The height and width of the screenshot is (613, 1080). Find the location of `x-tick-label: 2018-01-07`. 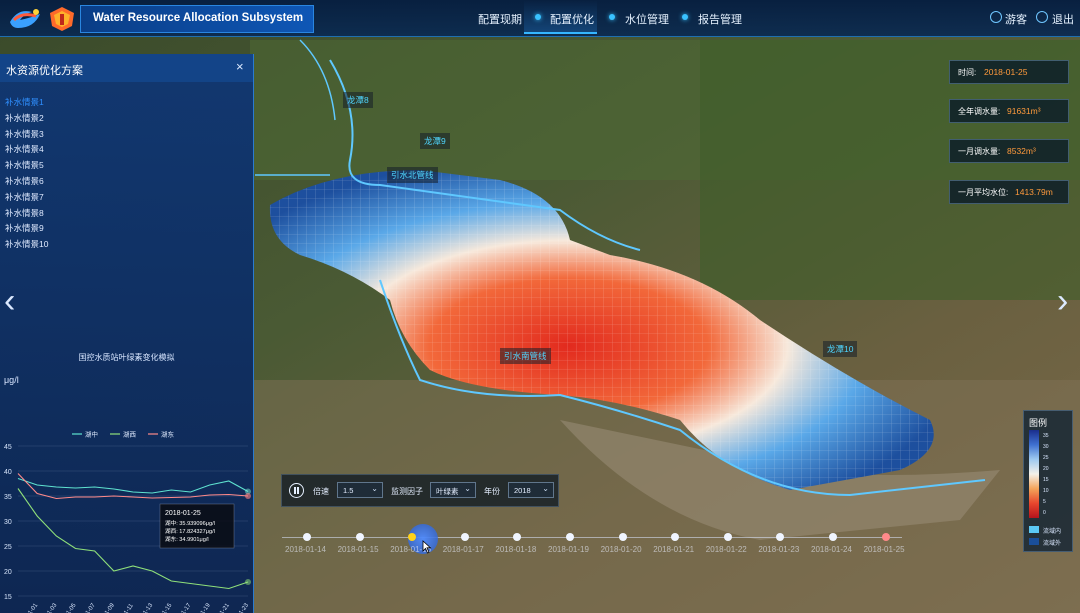

x-tick-label: 2018-01-07 is located at coordinates (85, 607).